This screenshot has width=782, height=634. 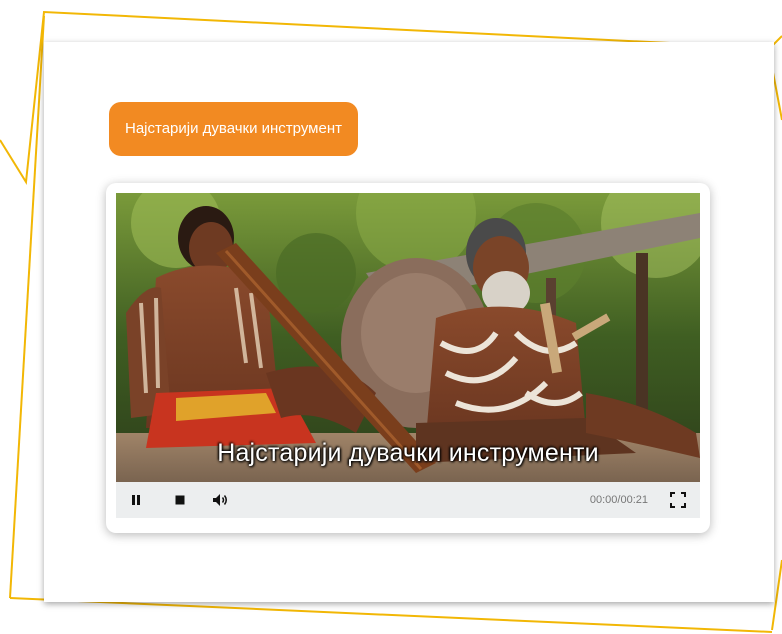 I want to click on stop-icon, so click(x=180, y=500).